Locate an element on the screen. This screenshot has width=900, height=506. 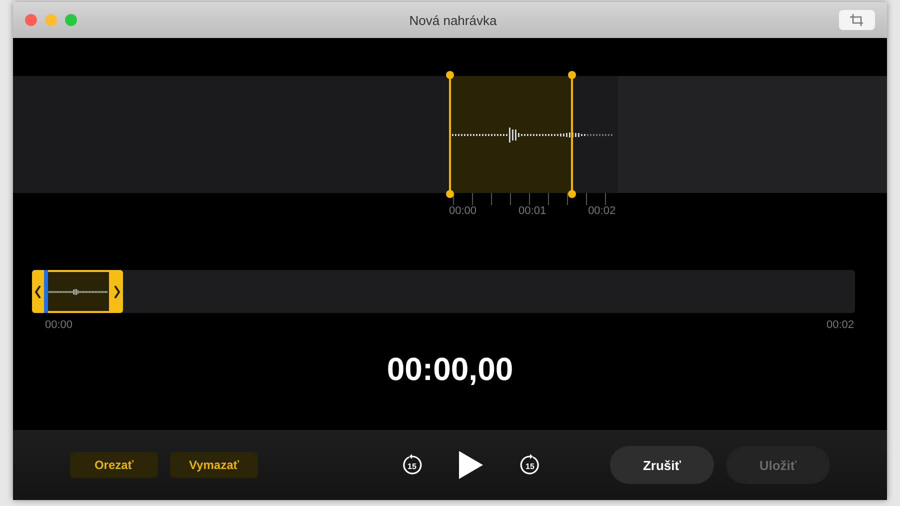
trim-button is located at coordinates (857, 20).